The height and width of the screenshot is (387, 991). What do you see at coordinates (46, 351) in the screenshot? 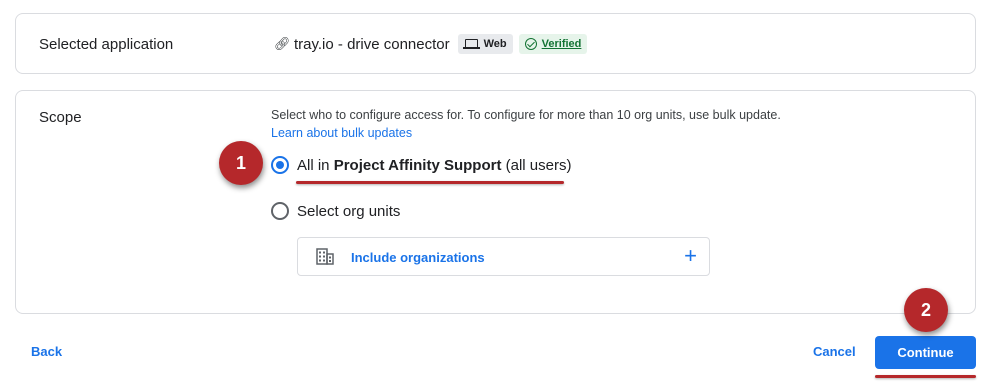
I see `back-button: Back` at bounding box center [46, 351].